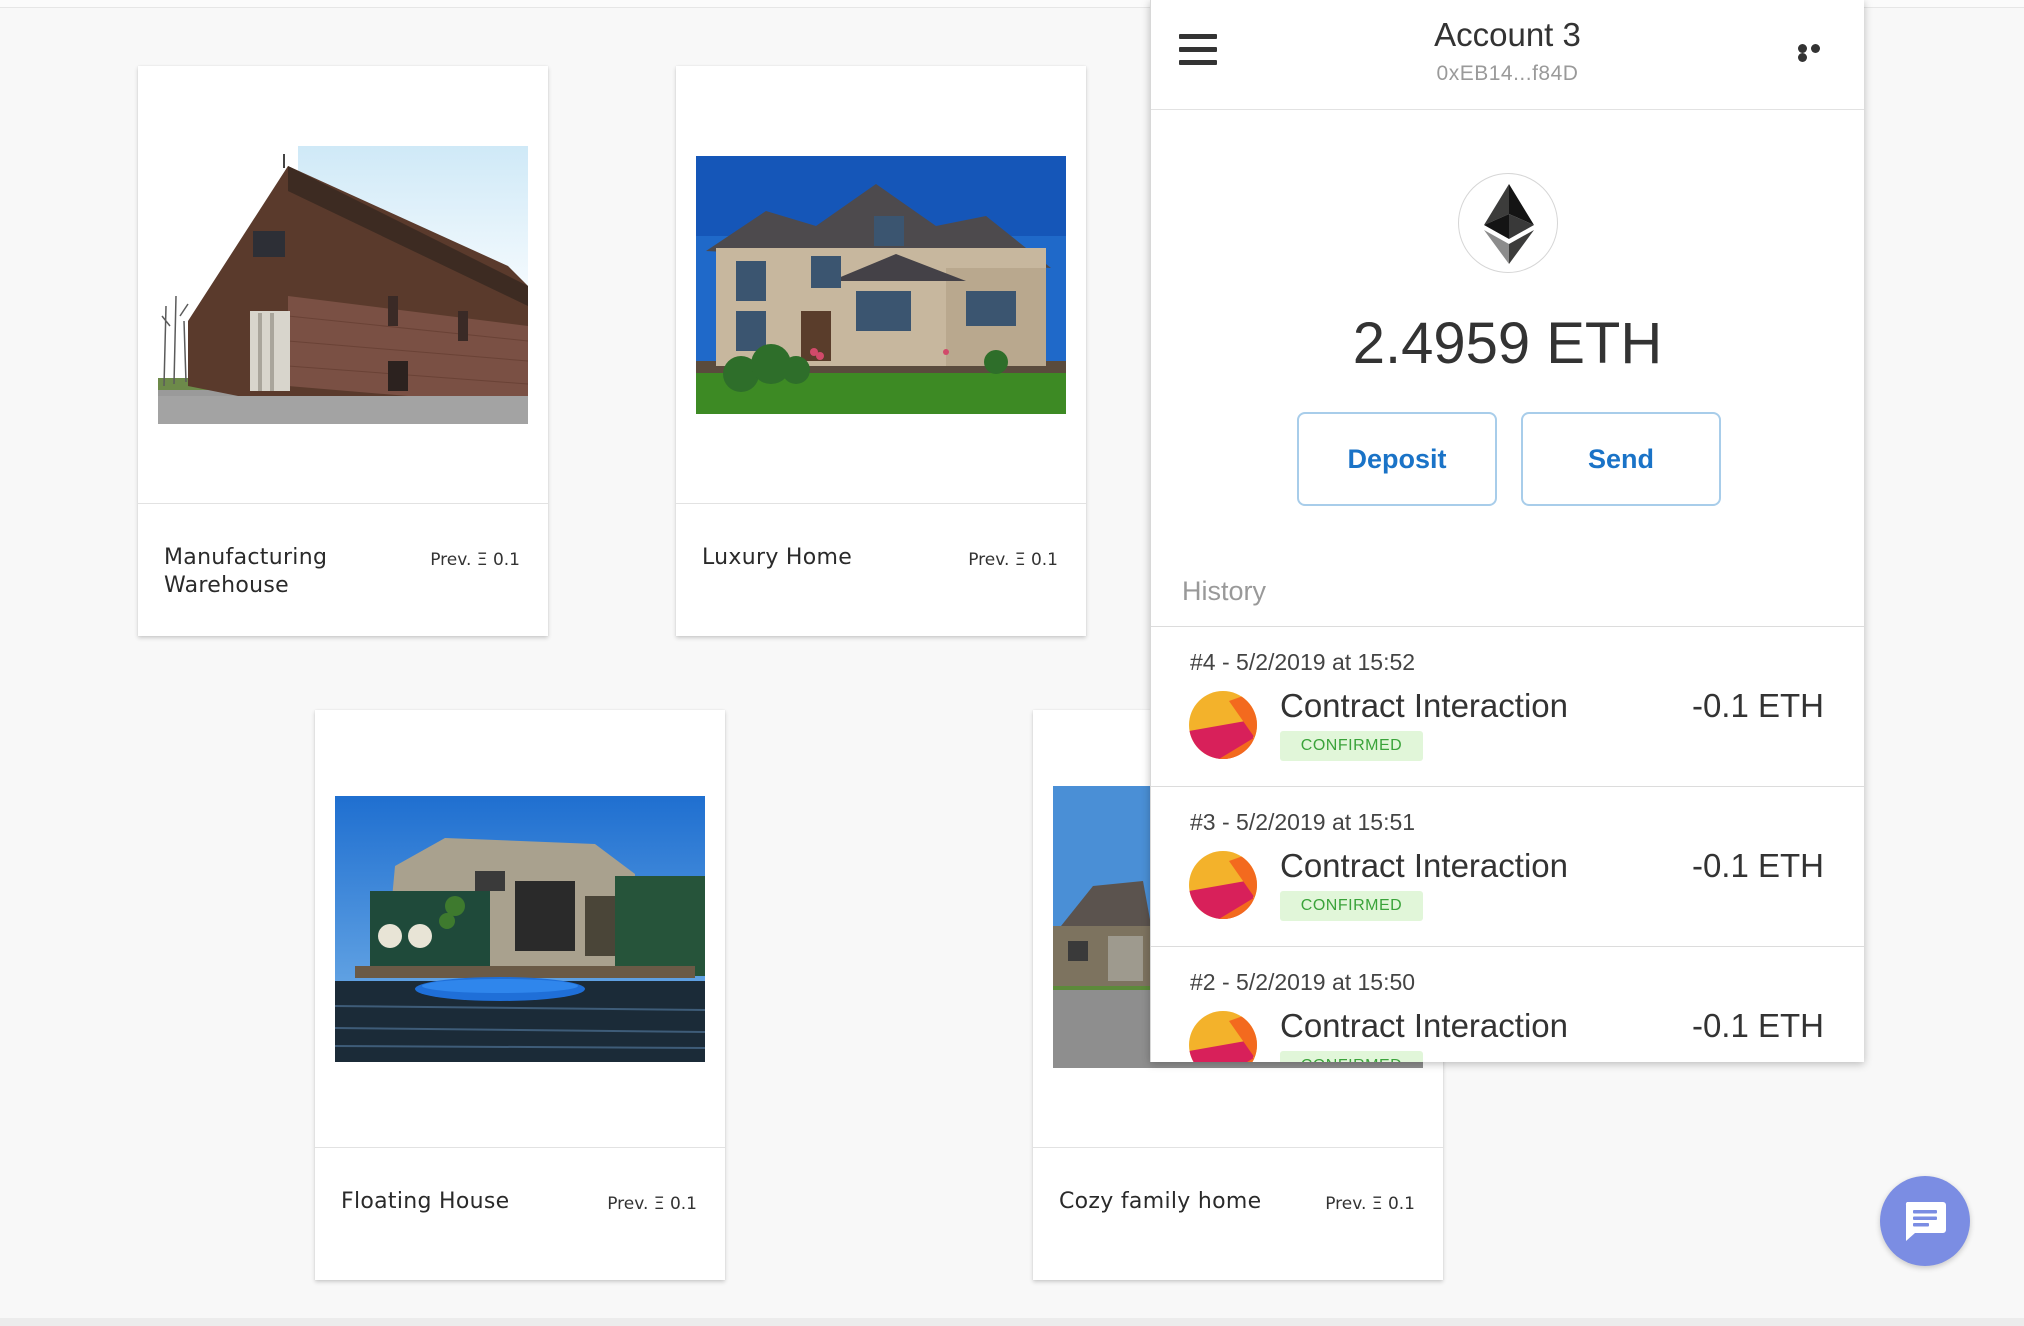  I want to click on account-name: Account 3, so click(1507, 35).